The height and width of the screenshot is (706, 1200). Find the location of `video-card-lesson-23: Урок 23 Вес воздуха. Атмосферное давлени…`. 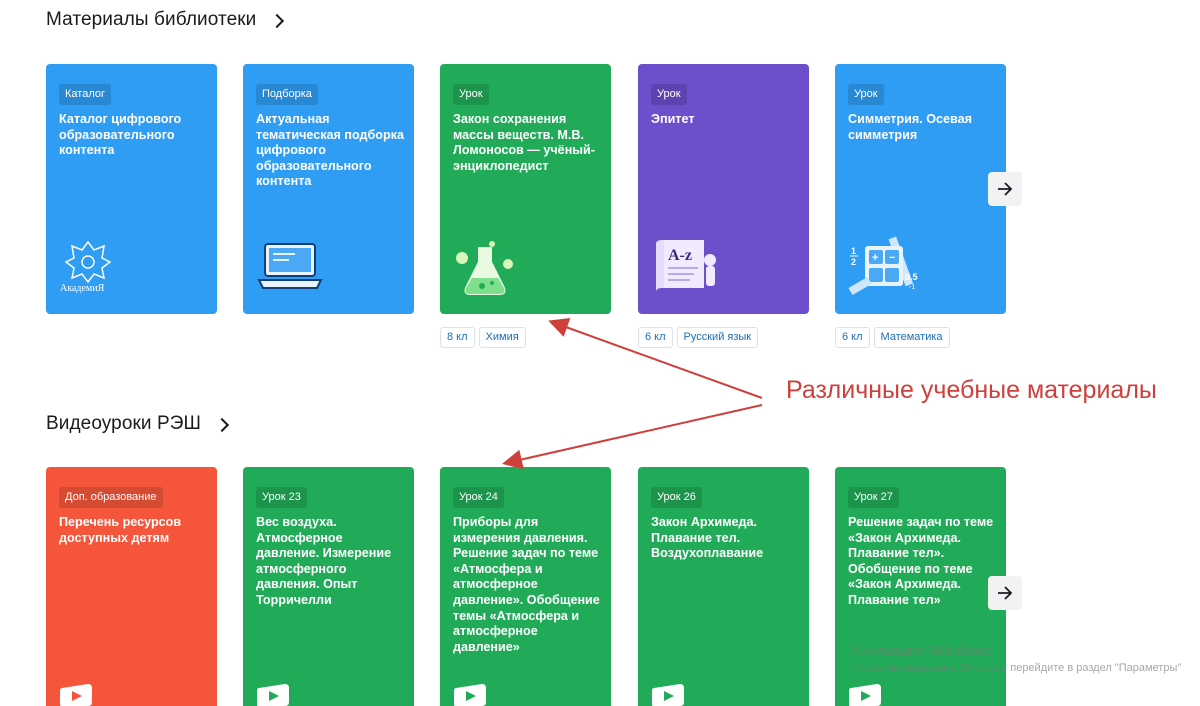

video-card-lesson-23: Урок 23 Вес воздуха. Атмосферное давлени… is located at coordinates (328, 586).